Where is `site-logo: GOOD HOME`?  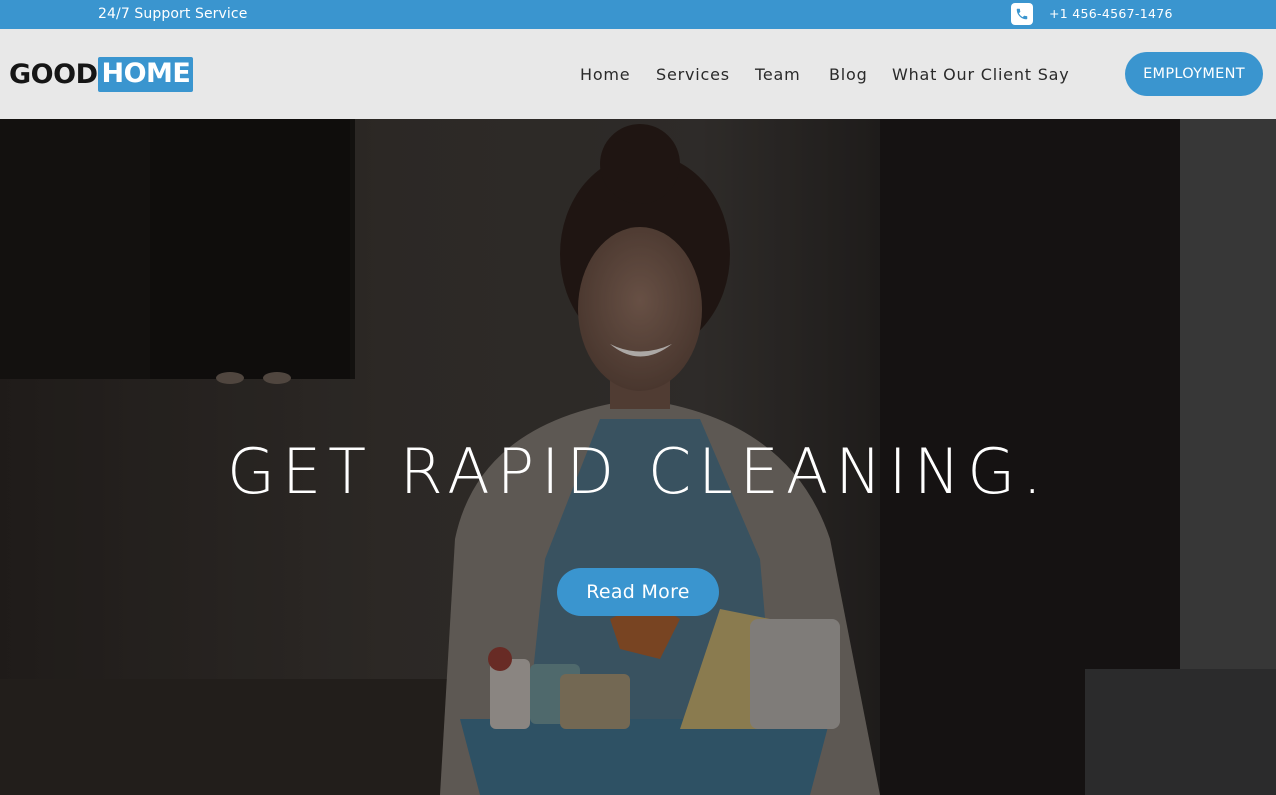
site-logo: GOOD HOME is located at coordinates (101, 74).